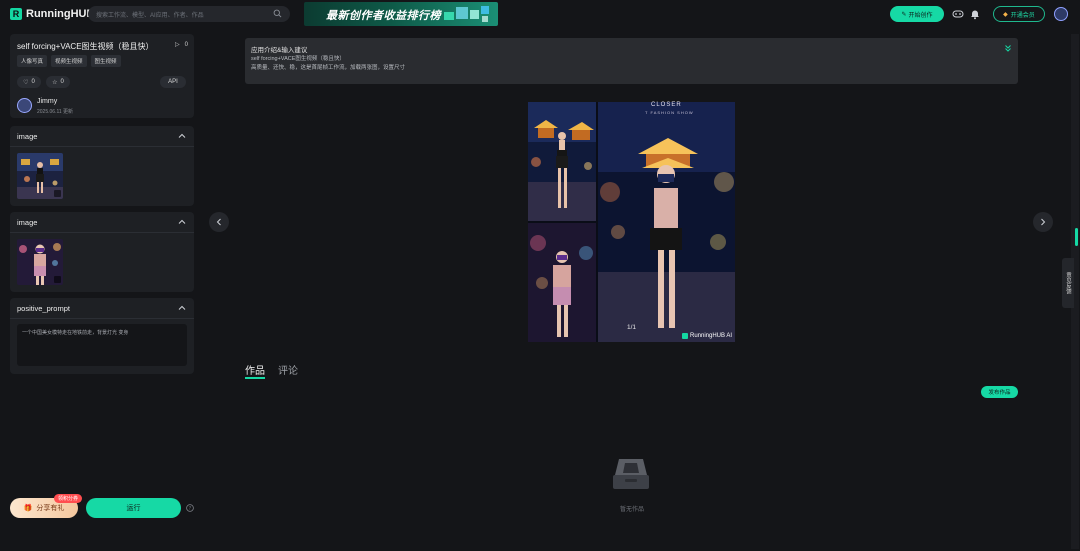 The width and height of the screenshot is (1080, 551). What do you see at coordinates (1005, 14) in the screenshot?
I see `diamond-icon: ◆` at bounding box center [1005, 14].